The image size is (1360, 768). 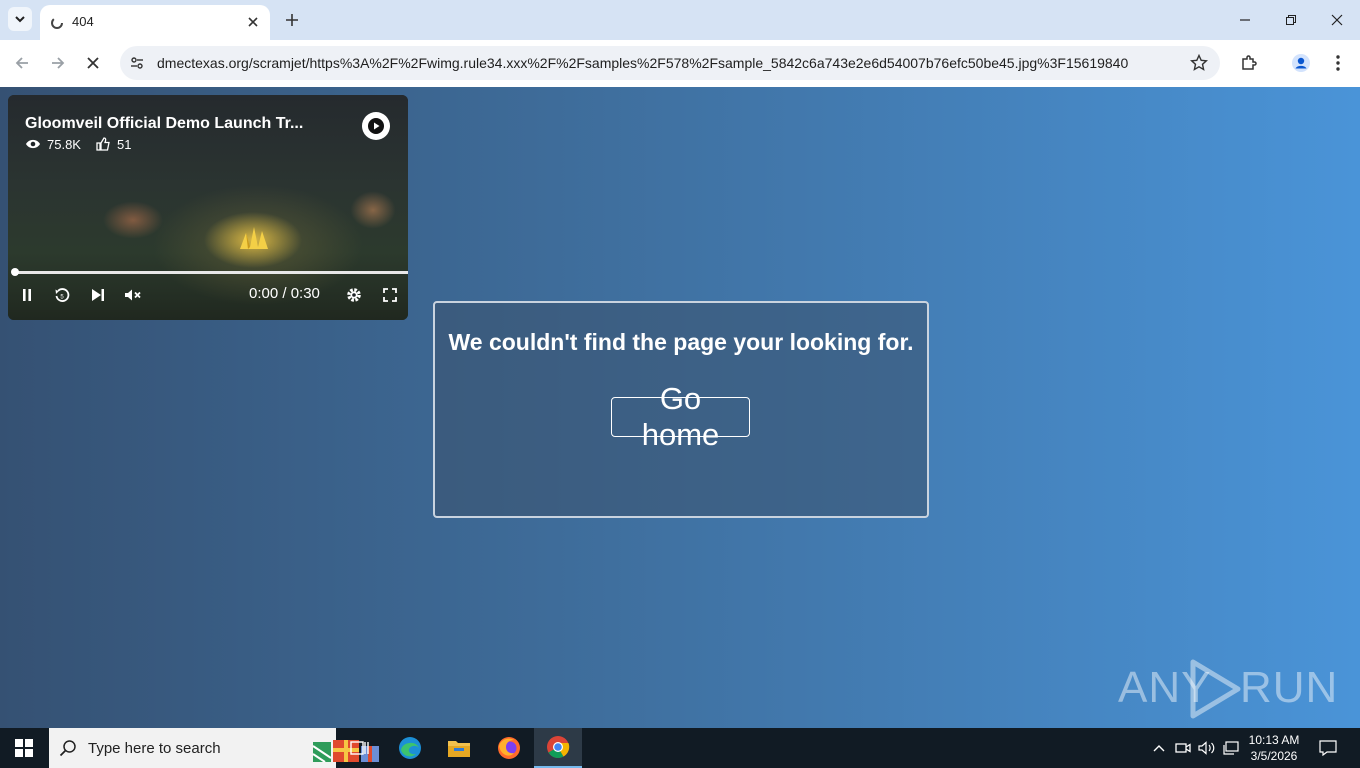 I want to click on speaker-icon, so click(x=1206, y=748).